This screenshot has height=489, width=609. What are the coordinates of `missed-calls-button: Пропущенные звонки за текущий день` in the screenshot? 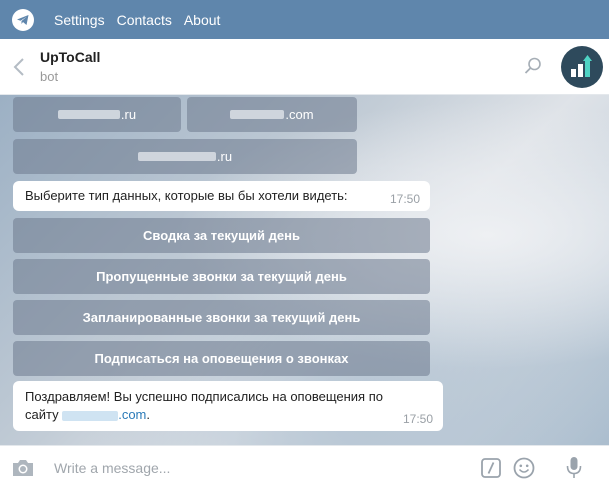 It's located at (221, 276).